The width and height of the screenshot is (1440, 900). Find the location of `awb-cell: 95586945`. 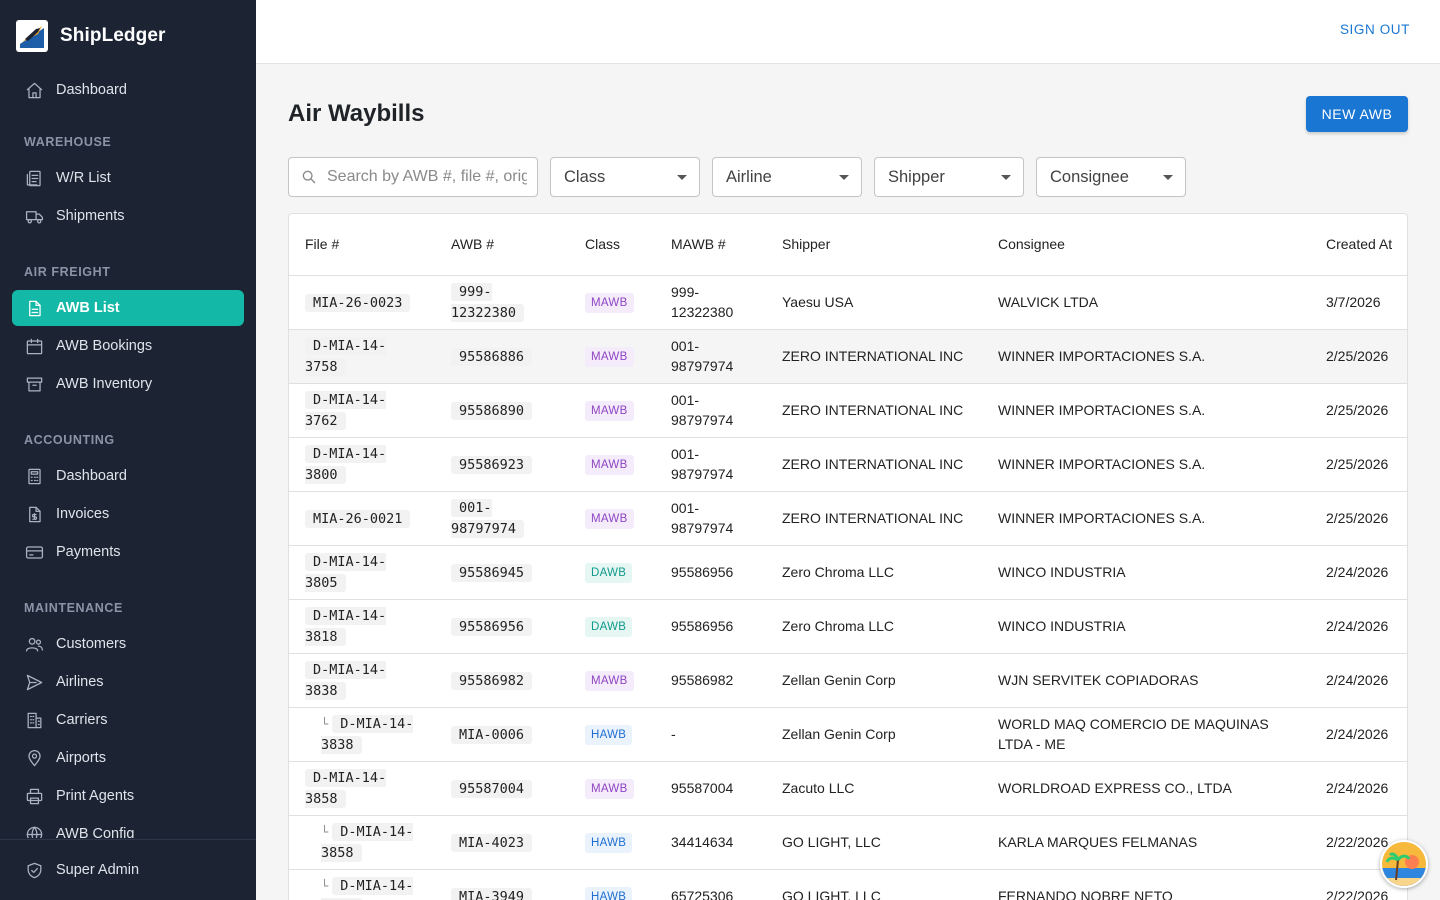

awb-cell: 95586945 is located at coordinates (502, 572).